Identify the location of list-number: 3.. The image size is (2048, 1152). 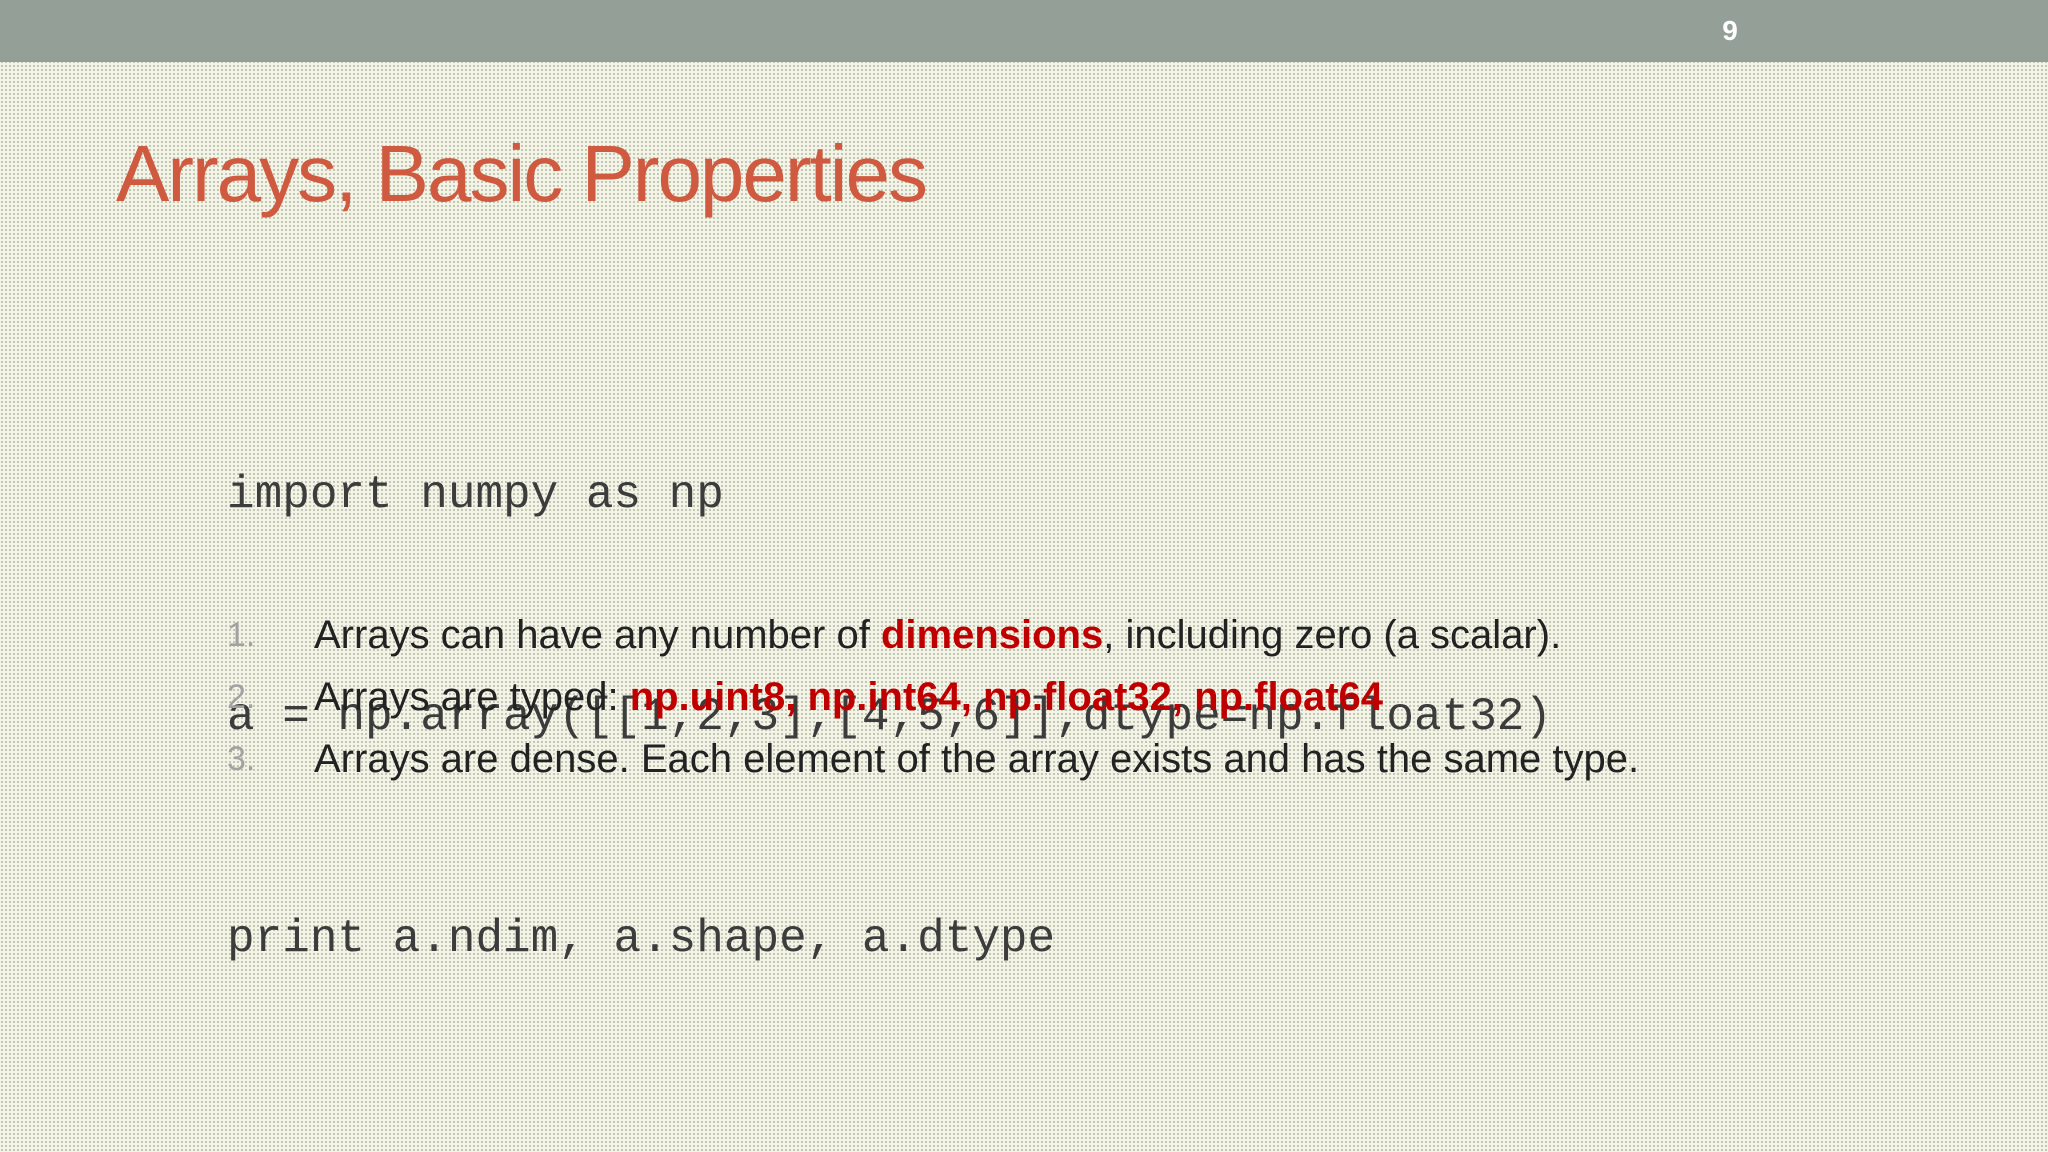
(241, 759).